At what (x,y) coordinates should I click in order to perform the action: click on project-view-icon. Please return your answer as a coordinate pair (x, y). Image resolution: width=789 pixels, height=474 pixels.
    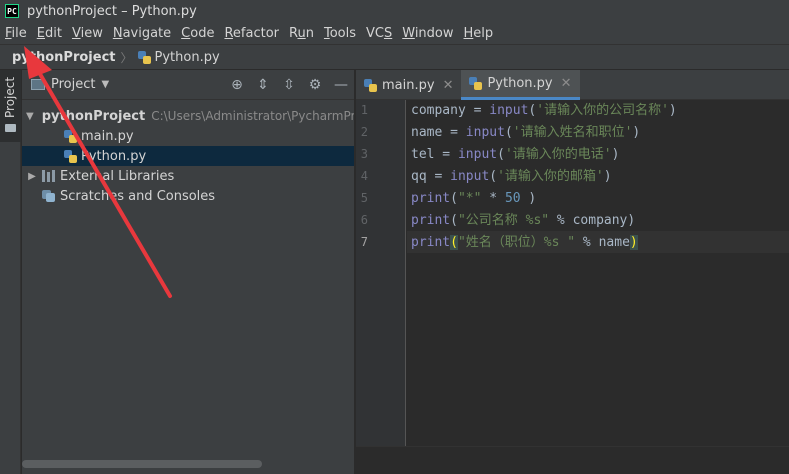
    Looking at the image, I should click on (38, 84).